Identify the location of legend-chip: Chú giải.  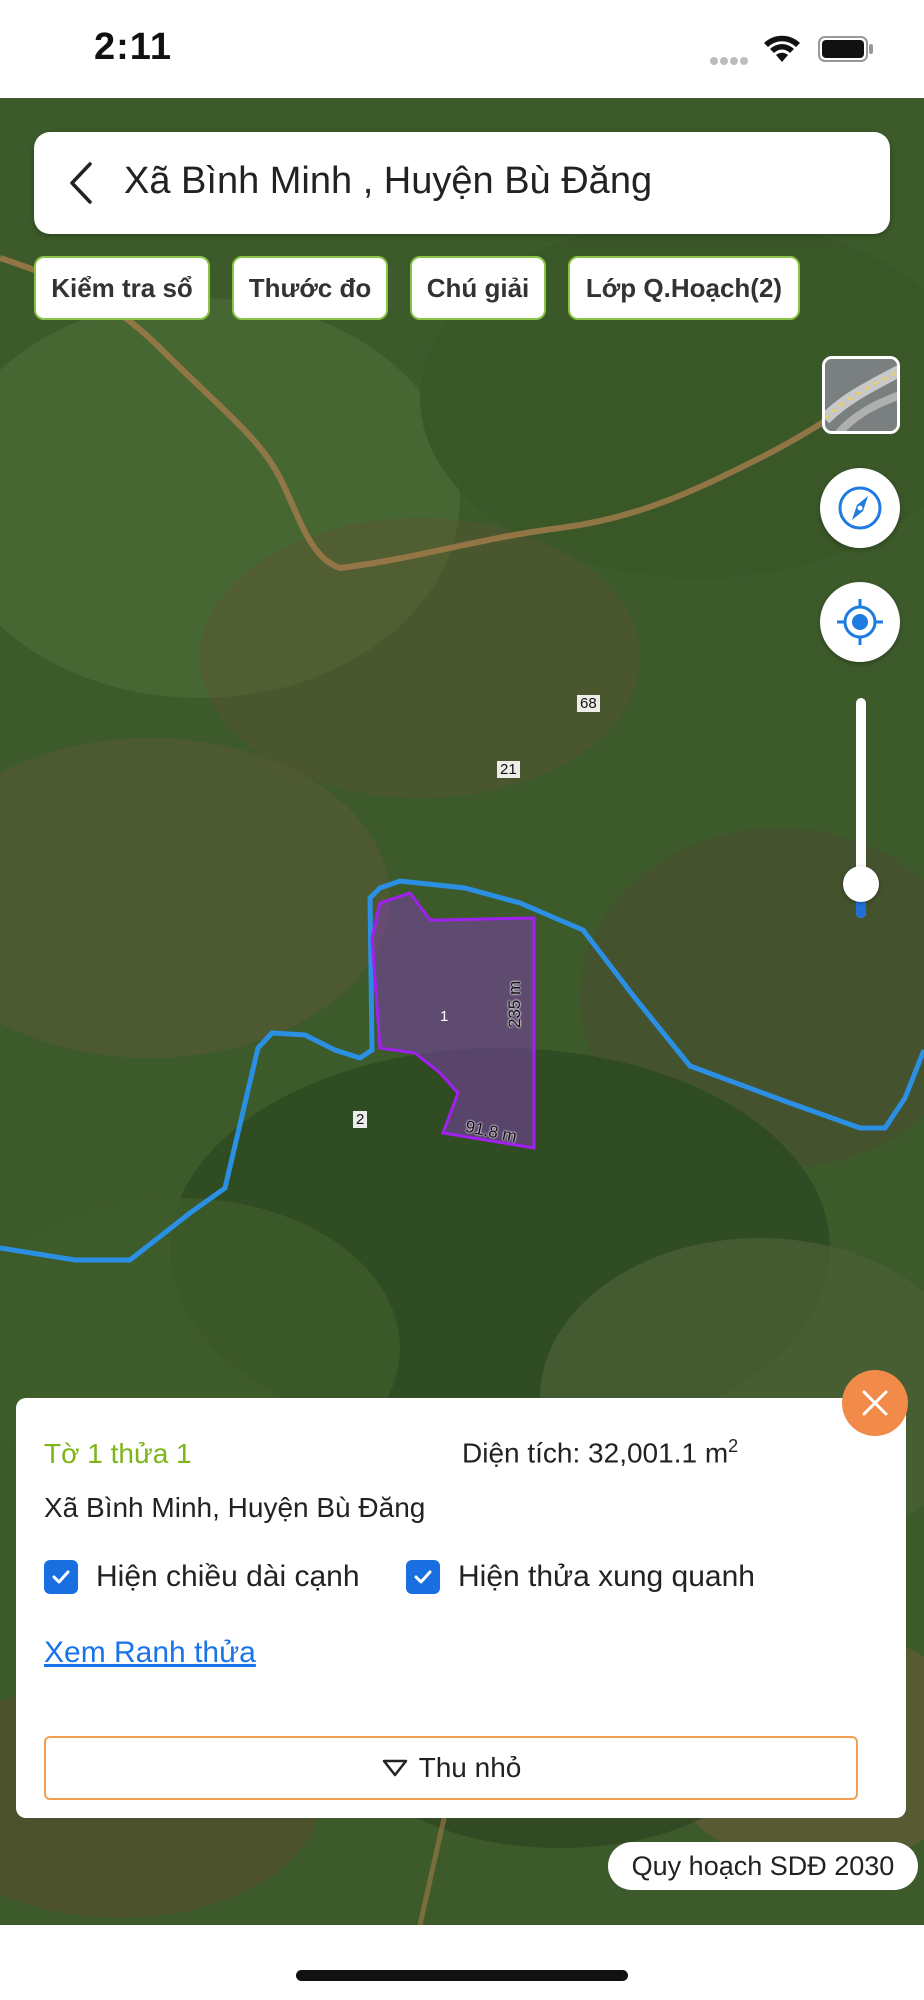
(478, 288).